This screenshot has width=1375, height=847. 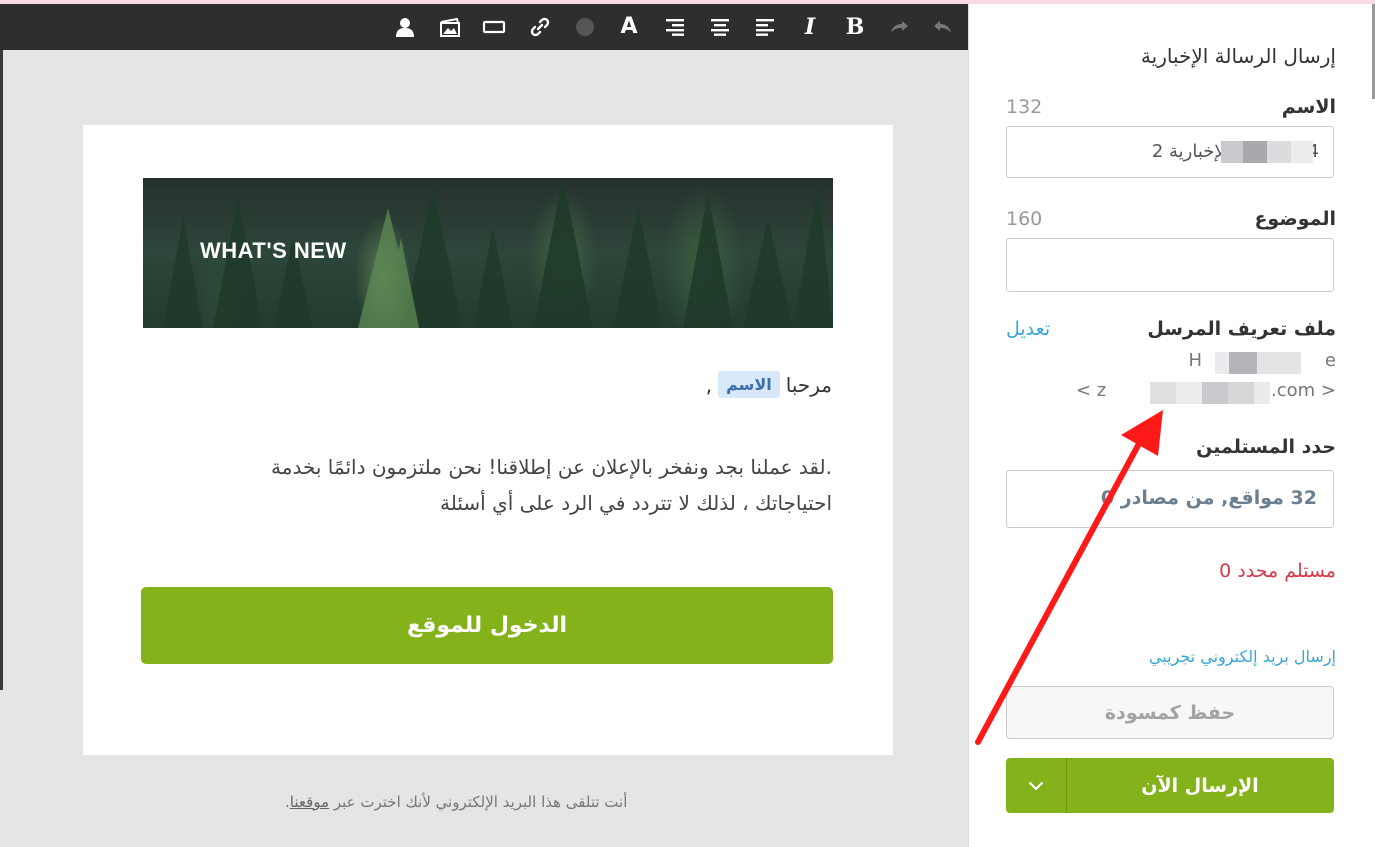 What do you see at coordinates (540, 27) in the screenshot?
I see `link-icon` at bounding box center [540, 27].